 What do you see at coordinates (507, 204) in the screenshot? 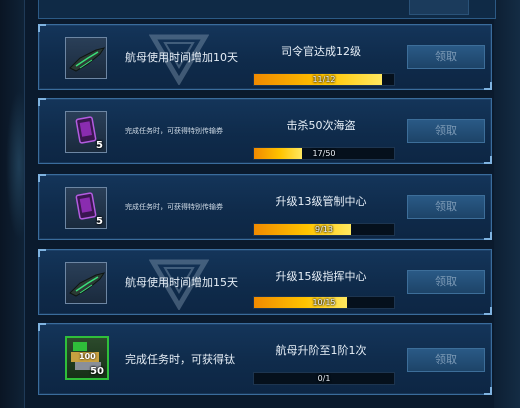
I see `scrollbar-track` at bounding box center [507, 204].